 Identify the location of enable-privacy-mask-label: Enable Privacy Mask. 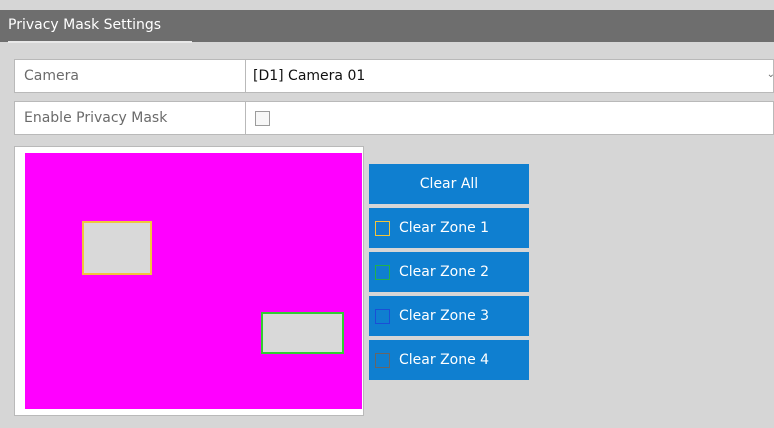
(96, 118).